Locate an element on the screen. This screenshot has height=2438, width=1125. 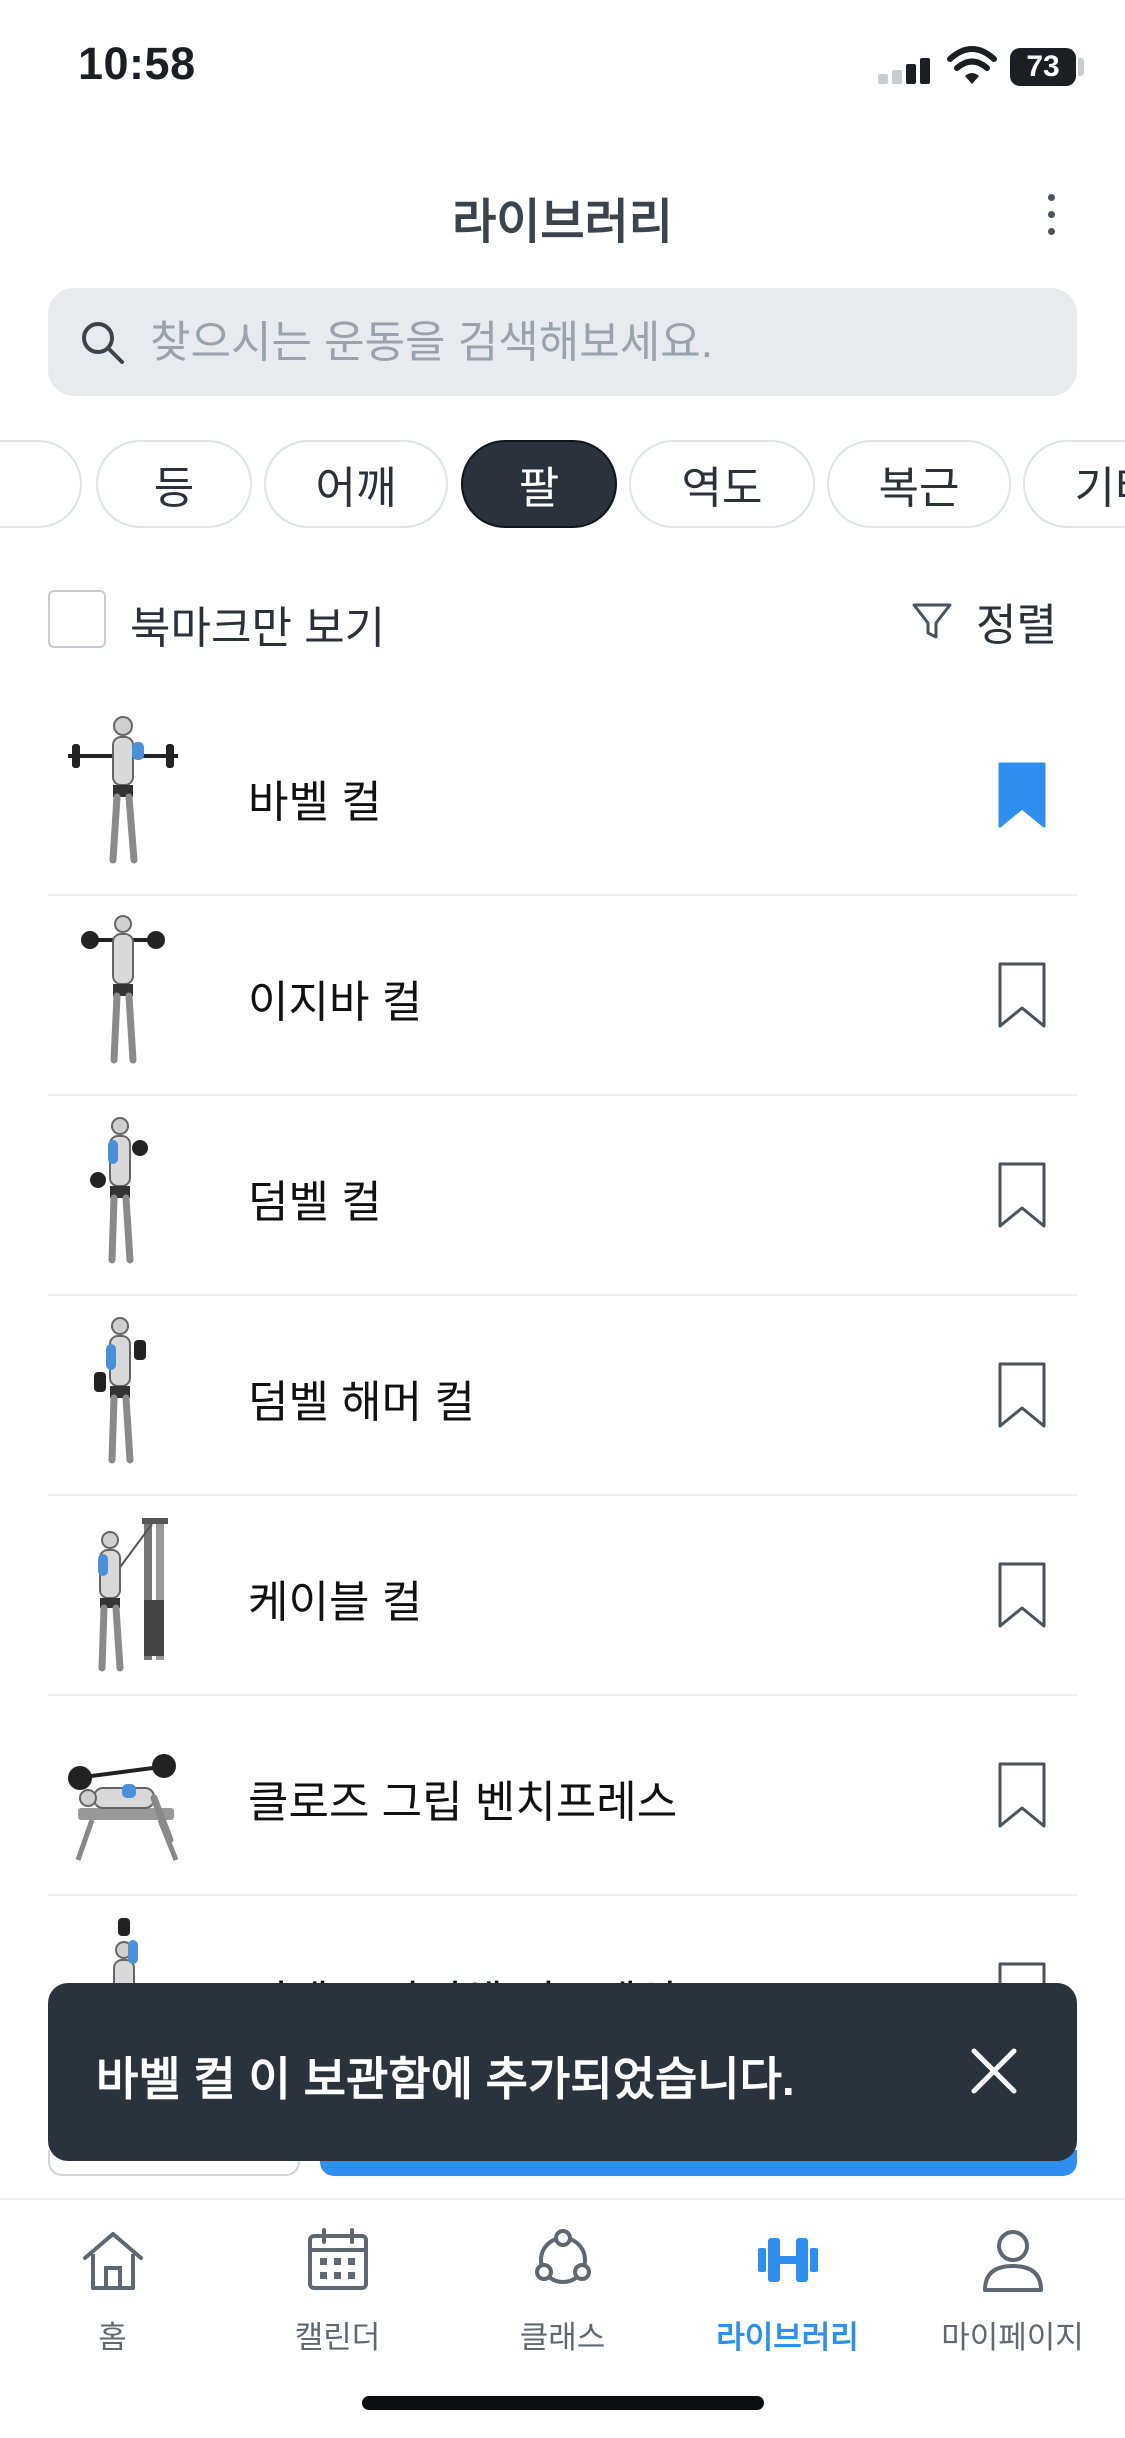
category-chips: 등 어깨 팔 역도 복근 기타 is located at coordinates (562, 486).